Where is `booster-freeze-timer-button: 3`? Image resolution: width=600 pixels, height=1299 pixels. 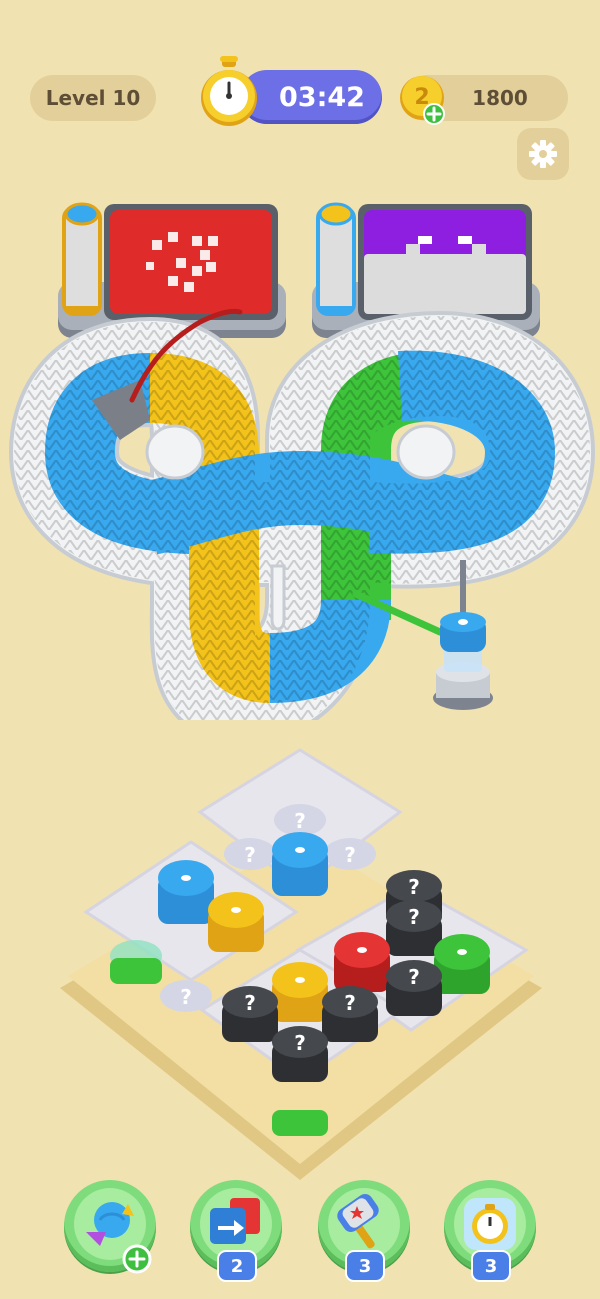
booster-freeze-timer-button: 3 is located at coordinates (490, 1231).